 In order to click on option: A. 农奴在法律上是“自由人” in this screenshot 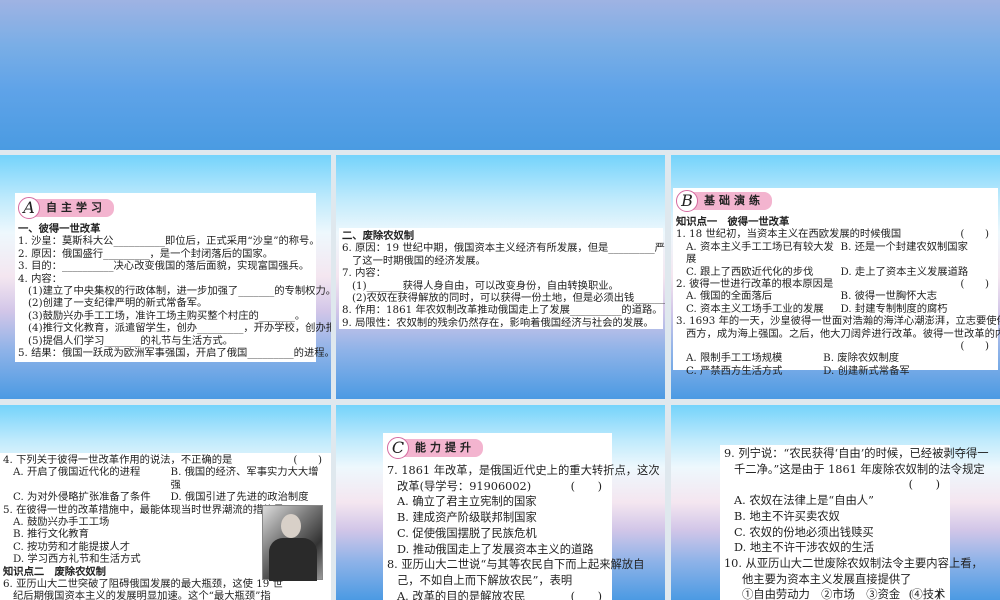, I will do `click(835, 501)`.